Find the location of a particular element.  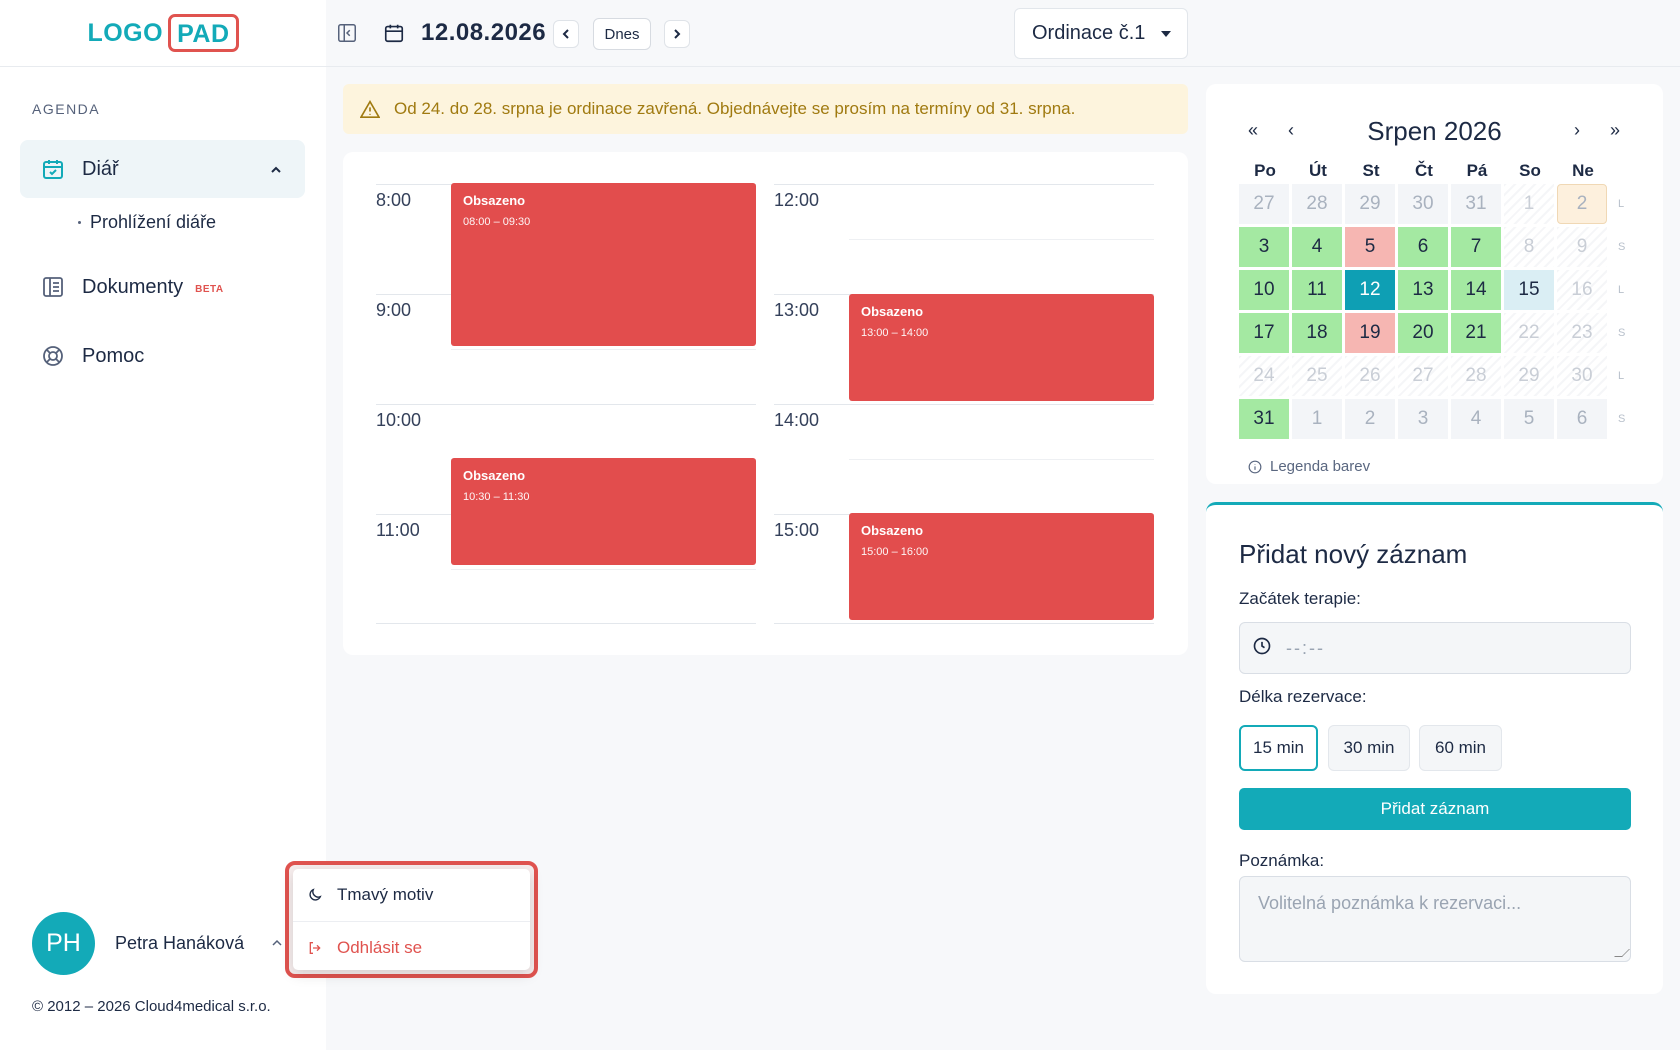

calendar-day: 16 is located at coordinates (1582, 290).